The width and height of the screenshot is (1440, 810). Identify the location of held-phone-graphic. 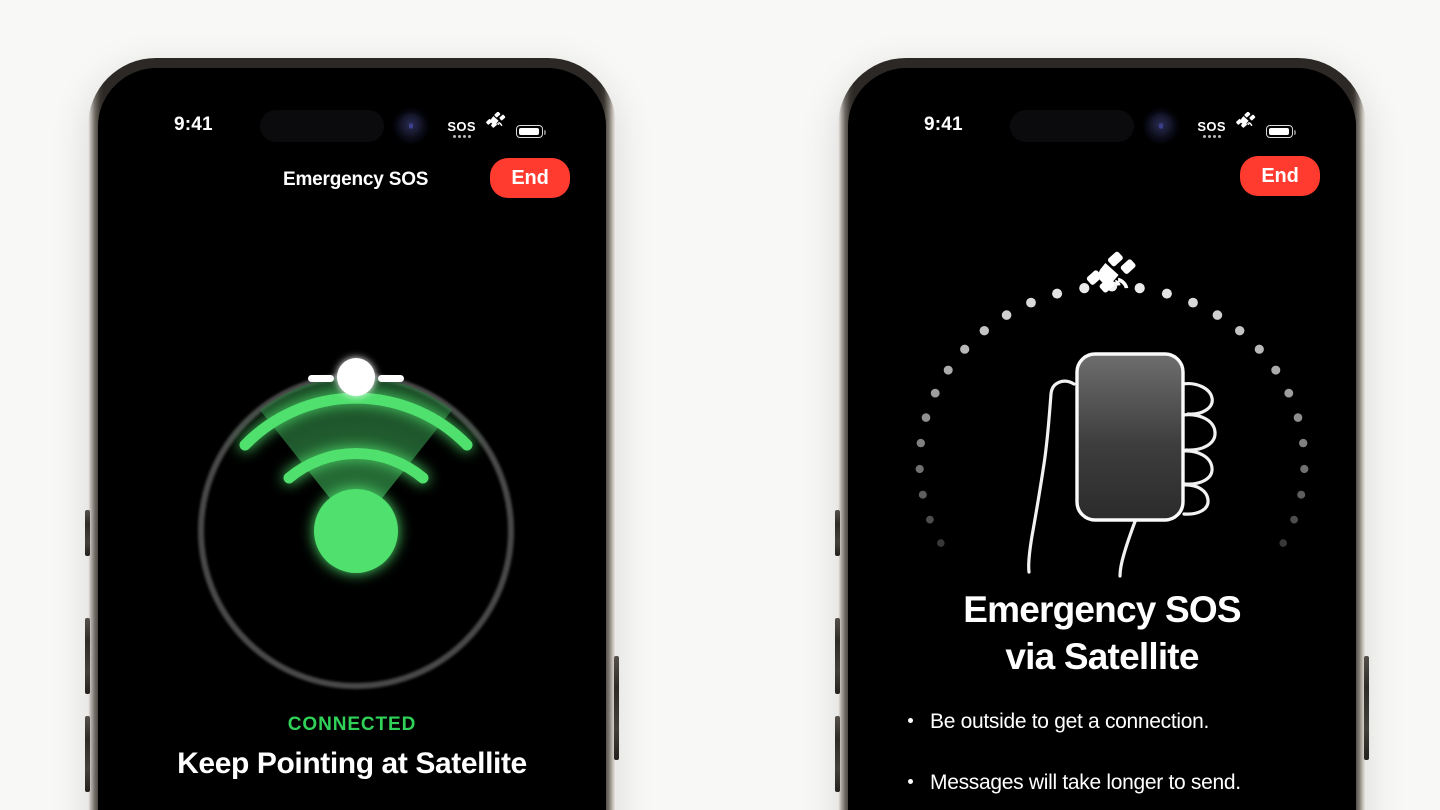
(1130, 437).